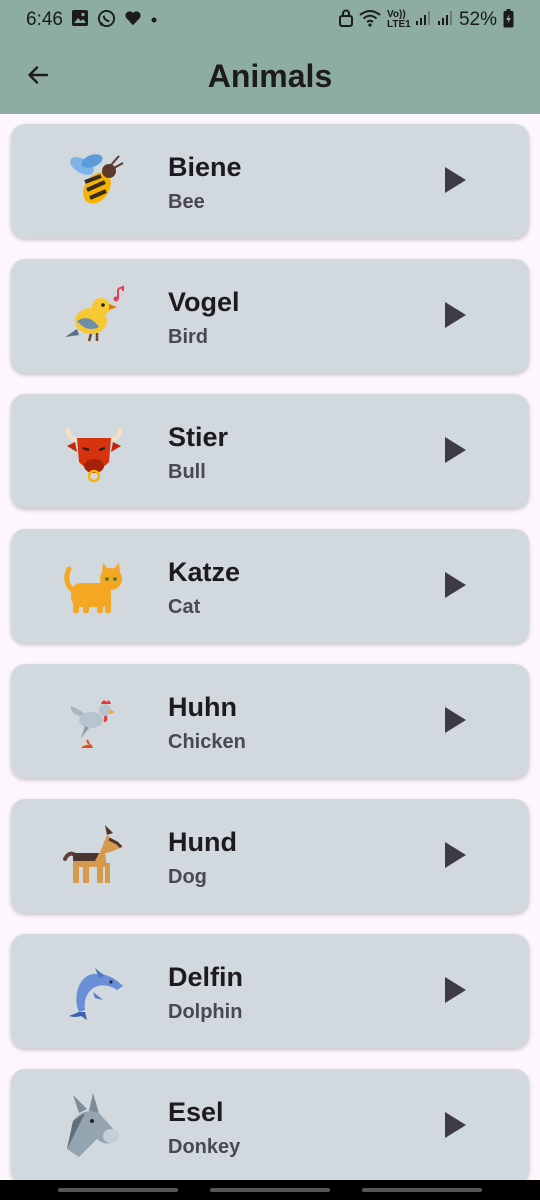 Image resolution: width=540 pixels, height=1200 pixels. I want to click on system-nav-bar, so click(270, 1190).